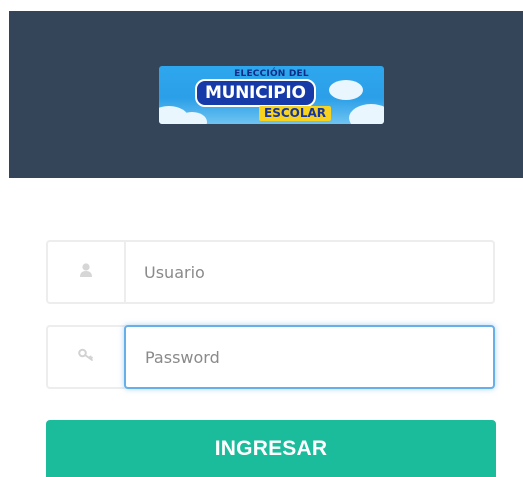  What do you see at coordinates (271, 448) in the screenshot?
I see `login-button: INGRESAR` at bounding box center [271, 448].